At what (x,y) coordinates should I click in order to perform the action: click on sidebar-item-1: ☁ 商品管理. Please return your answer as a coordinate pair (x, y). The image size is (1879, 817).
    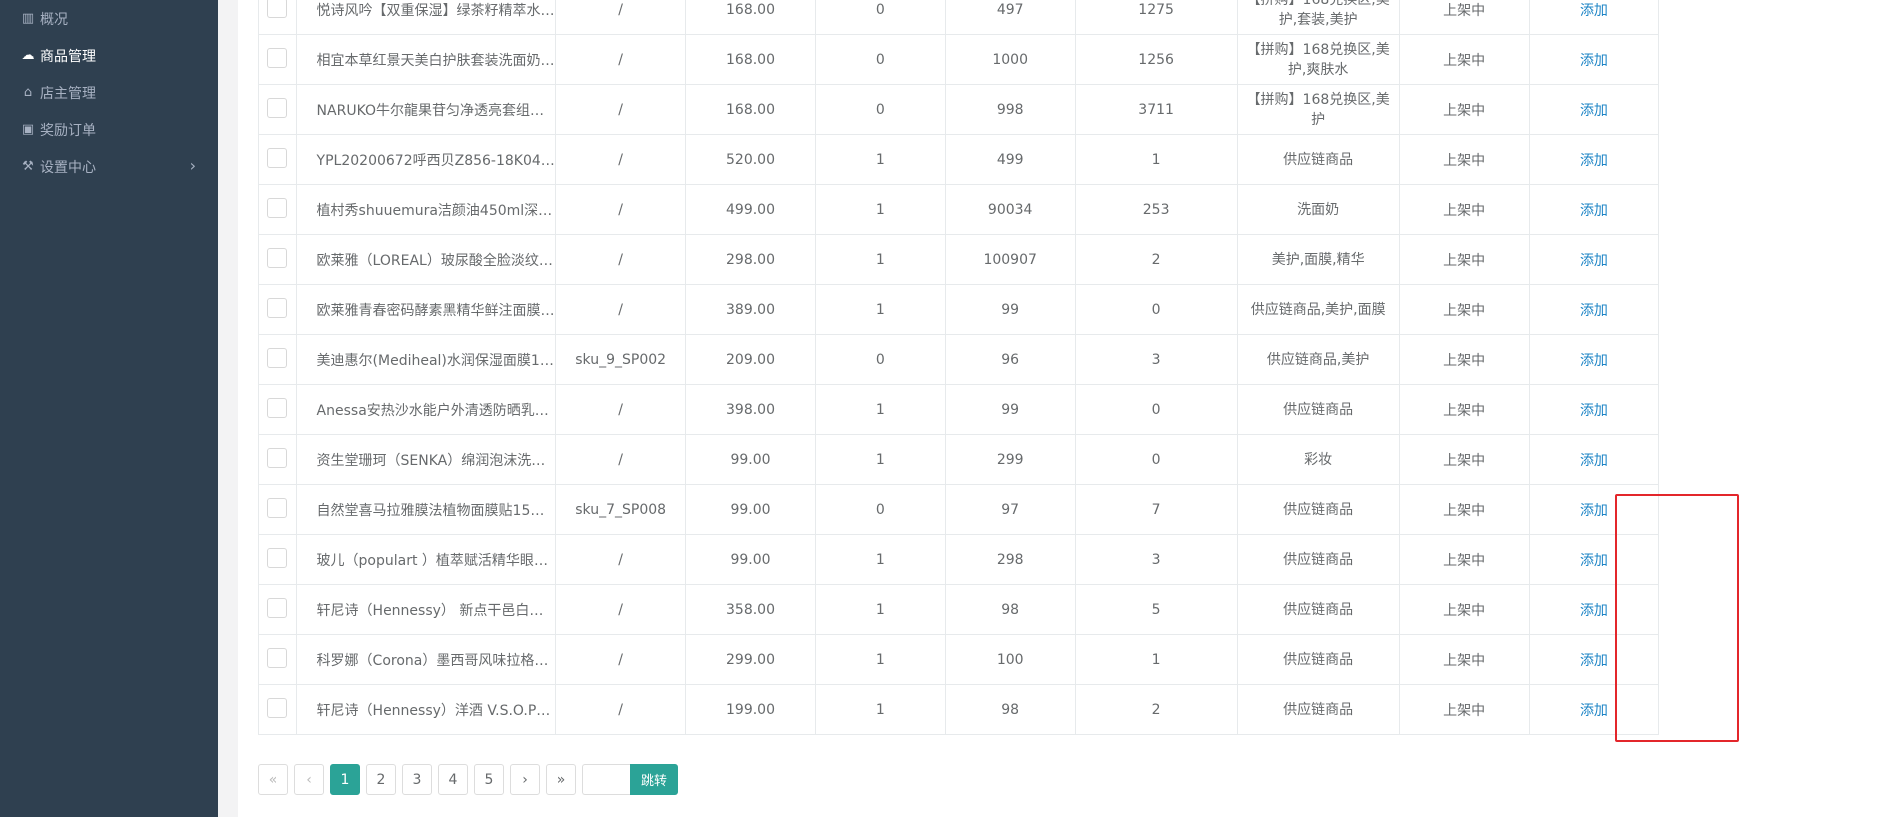
    Looking at the image, I should click on (109, 55).